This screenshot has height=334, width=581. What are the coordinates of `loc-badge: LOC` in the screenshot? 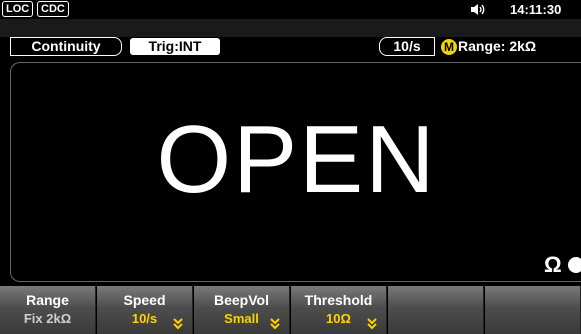 It's located at (18, 9).